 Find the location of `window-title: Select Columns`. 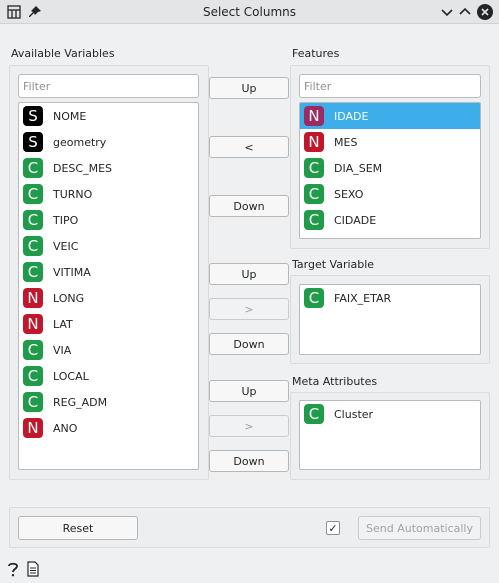

window-title: Select Columns is located at coordinates (249, 12).